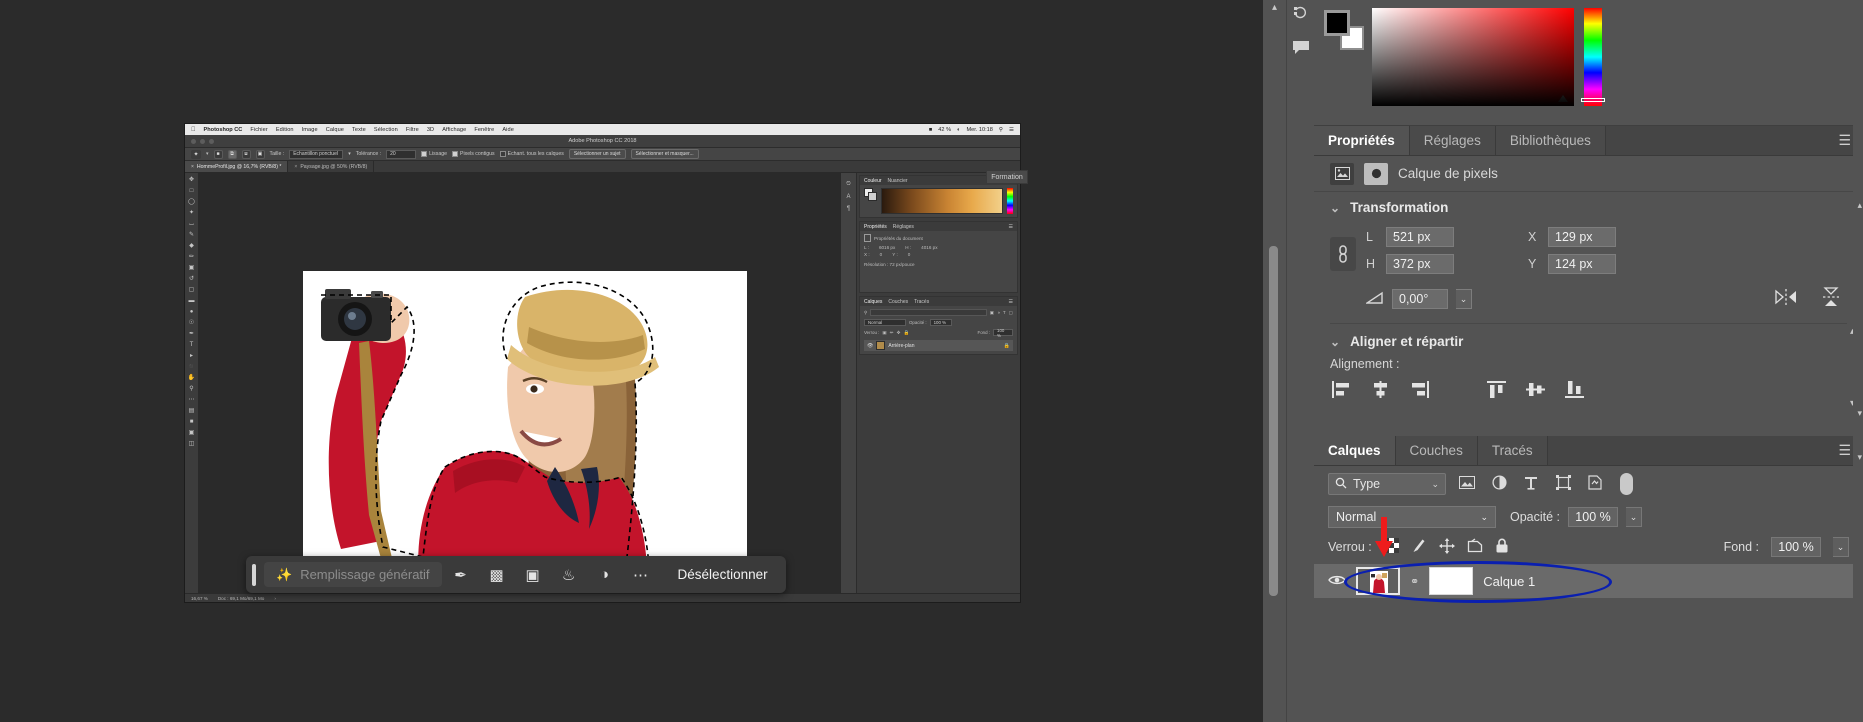  Describe the element at coordinates (192, 224) in the screenshot. I see `crop-tool-icon: ⌴` at that location.